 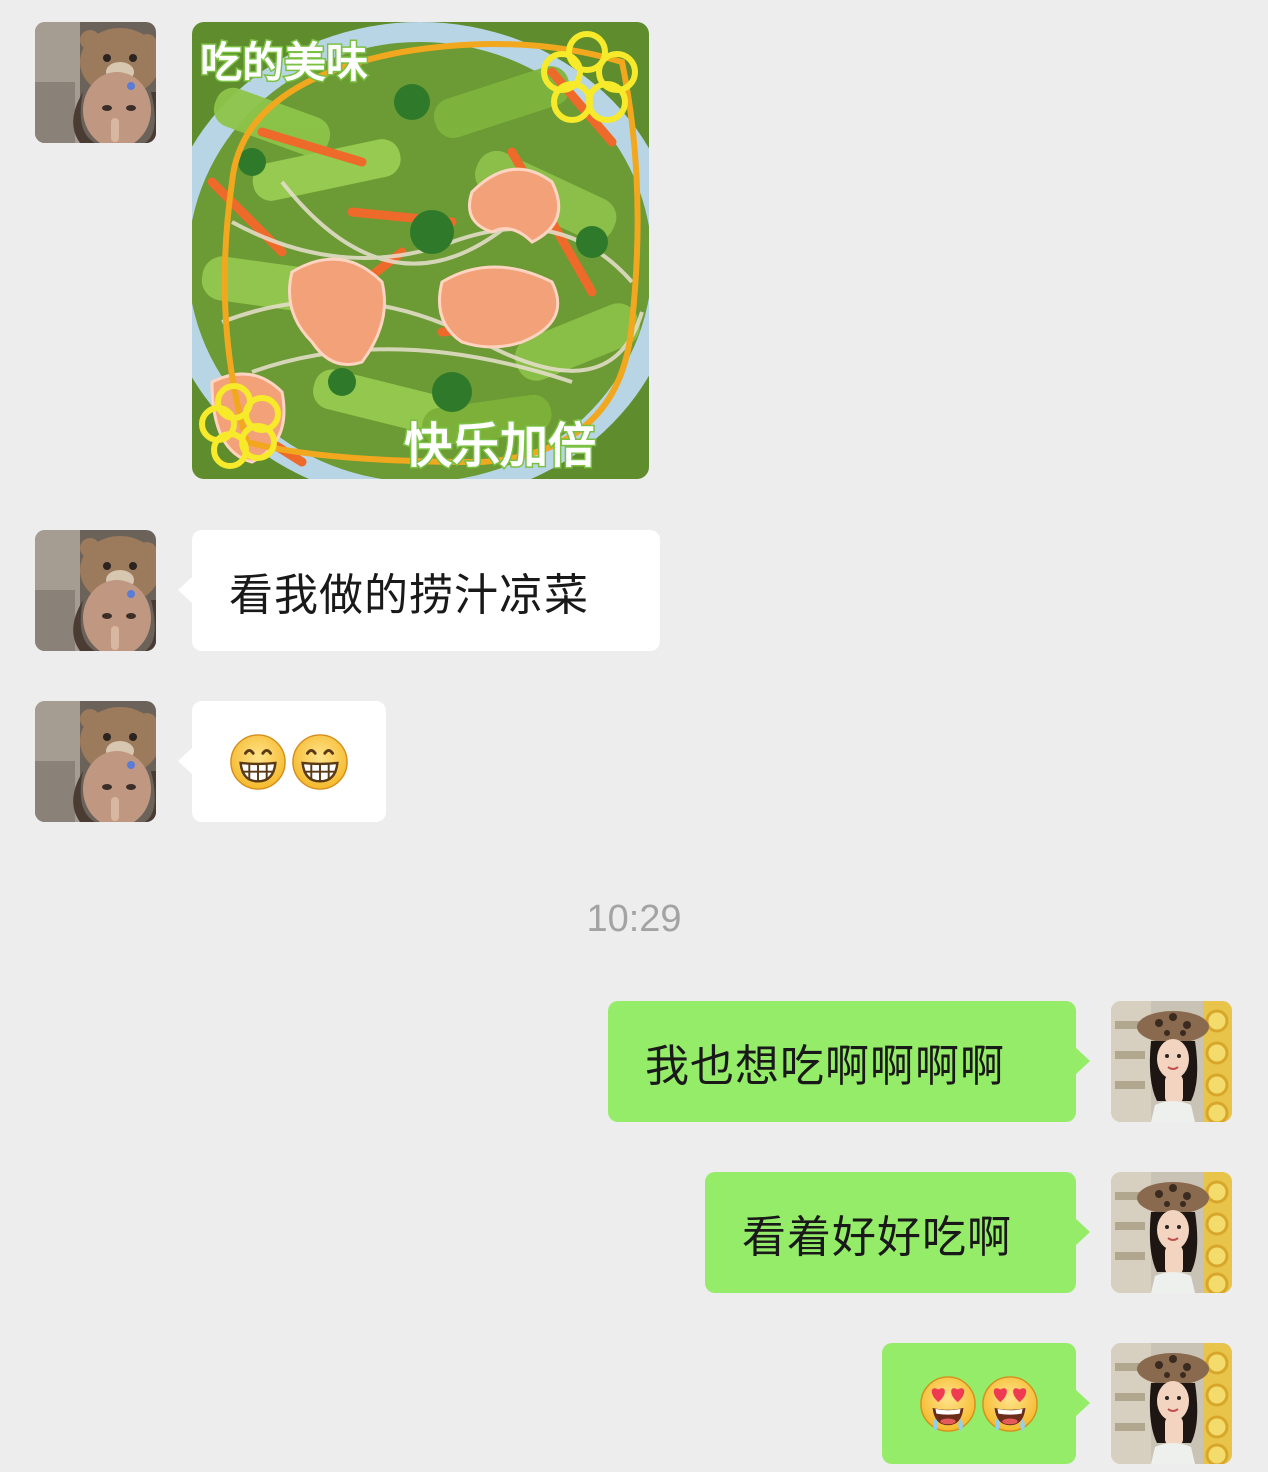 What do you see at coordinates (825, 1066) in the screenshot?
I see `message-text: 我也想吃啊啊啊啊` at bounding box center [825, 1066].